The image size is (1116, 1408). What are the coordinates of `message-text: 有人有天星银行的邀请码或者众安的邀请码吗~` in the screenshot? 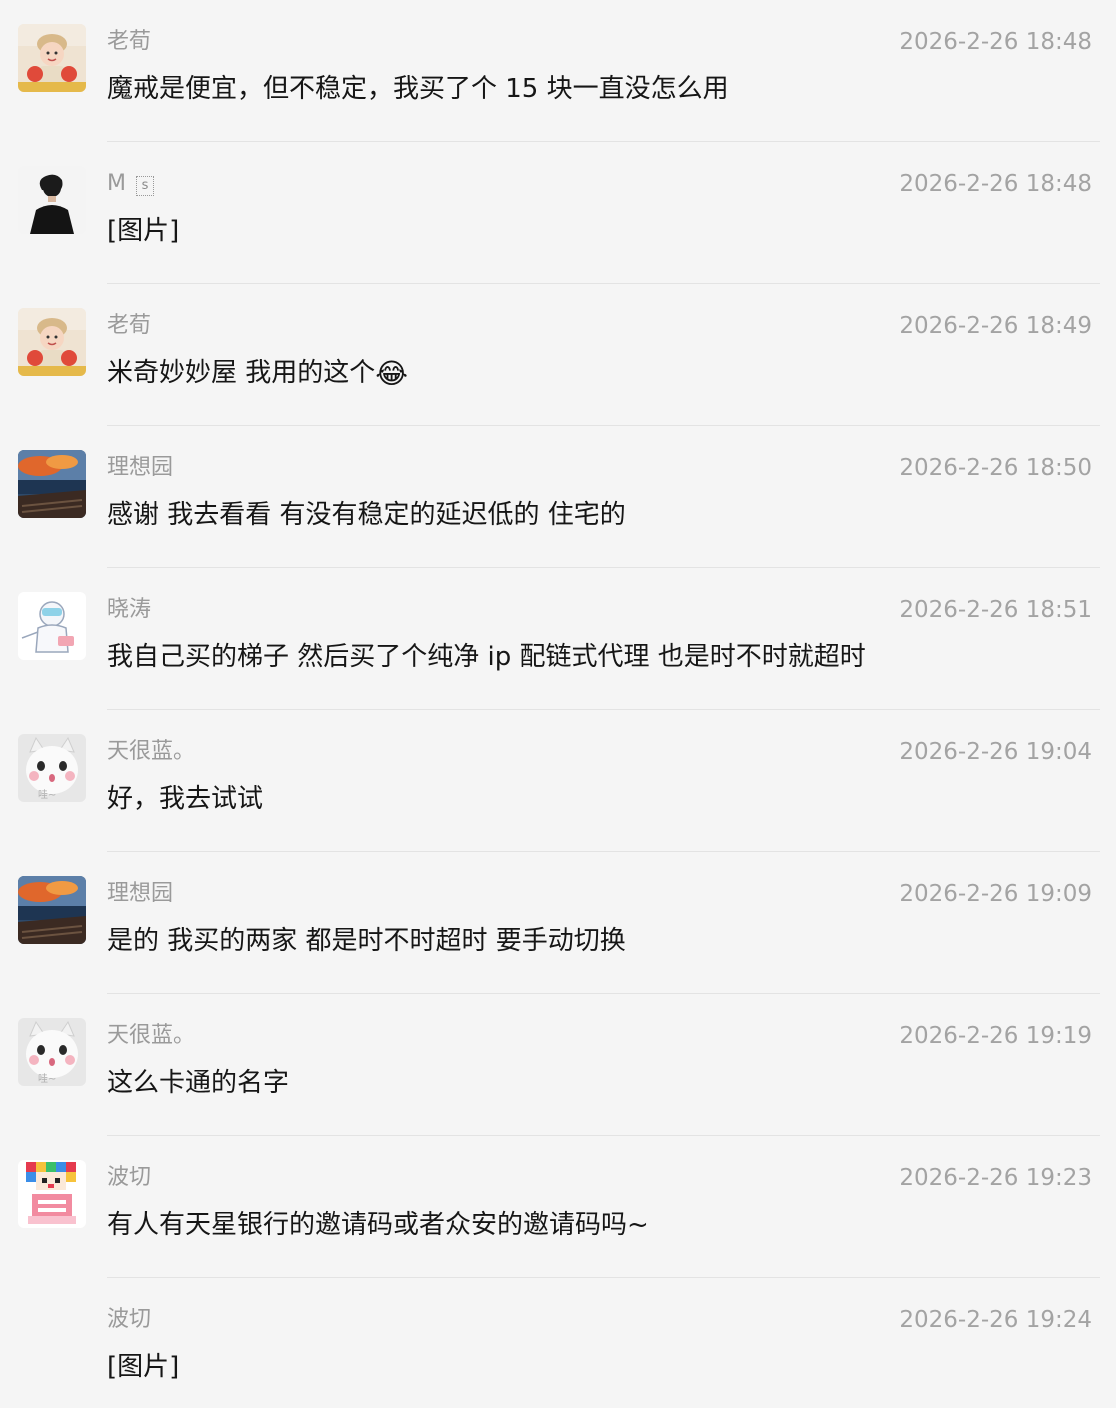 It's located at (378, 1225).